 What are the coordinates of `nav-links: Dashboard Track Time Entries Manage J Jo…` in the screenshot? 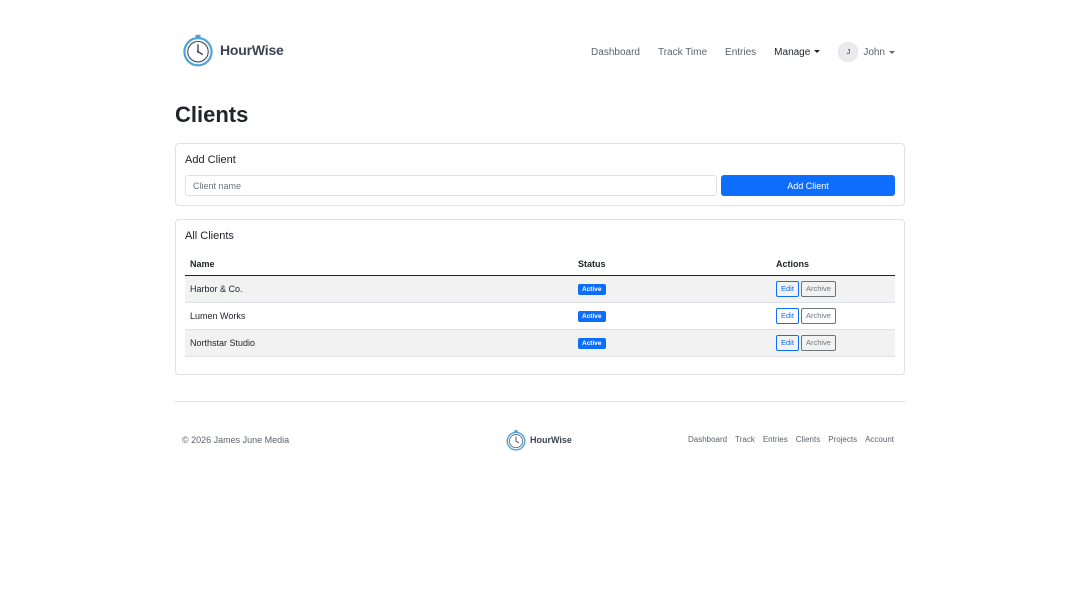 It's located at (734, 52).